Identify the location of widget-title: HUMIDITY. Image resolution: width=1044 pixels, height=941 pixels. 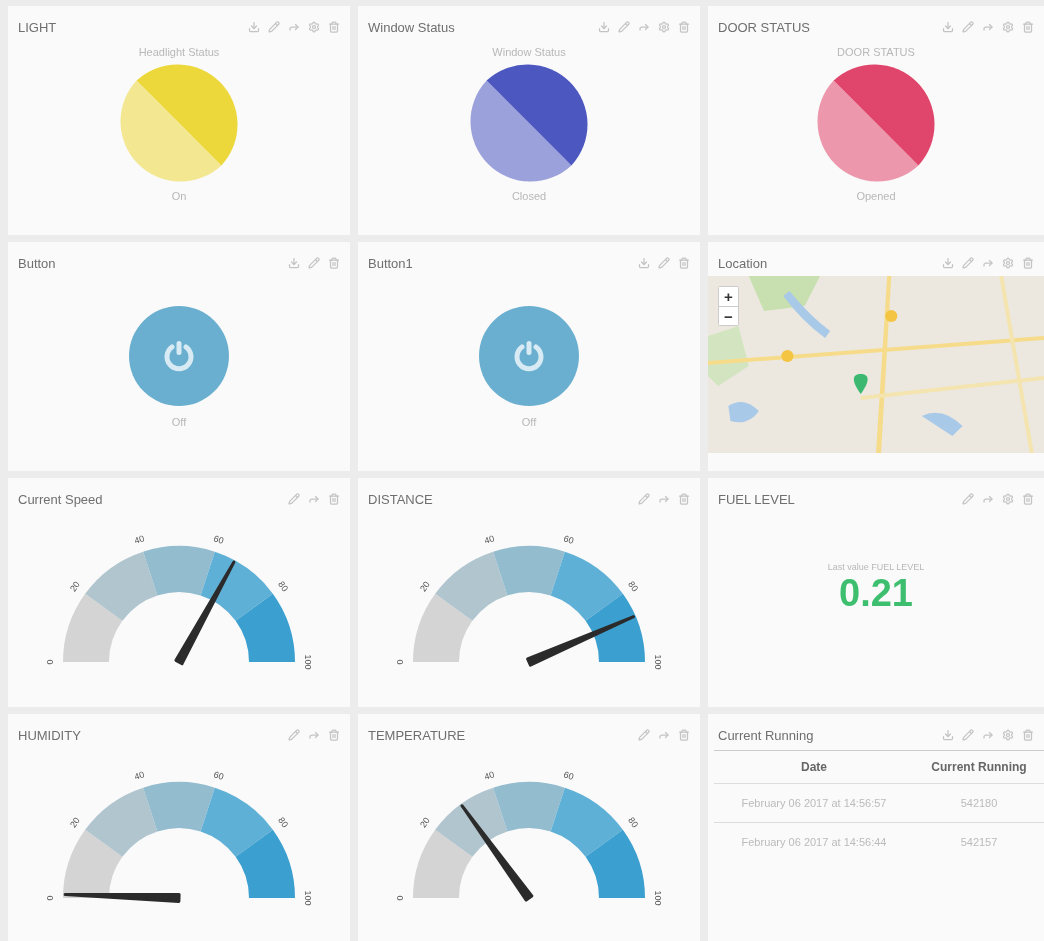
(49, 735).